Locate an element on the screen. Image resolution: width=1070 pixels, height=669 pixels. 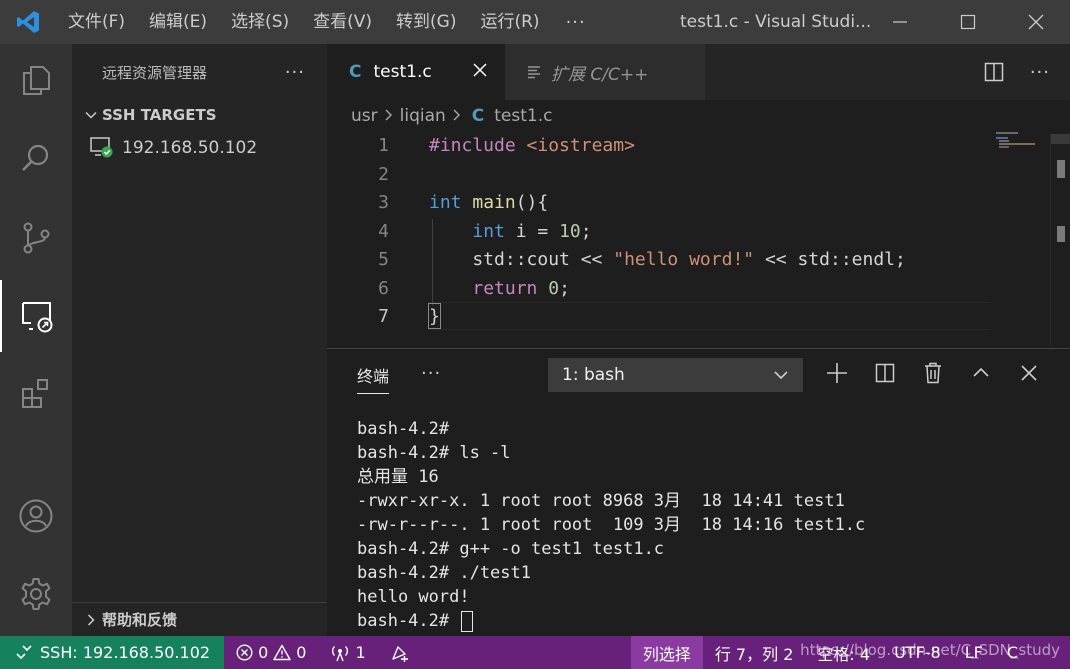
minimize-button is located at coordinates (900, 22).